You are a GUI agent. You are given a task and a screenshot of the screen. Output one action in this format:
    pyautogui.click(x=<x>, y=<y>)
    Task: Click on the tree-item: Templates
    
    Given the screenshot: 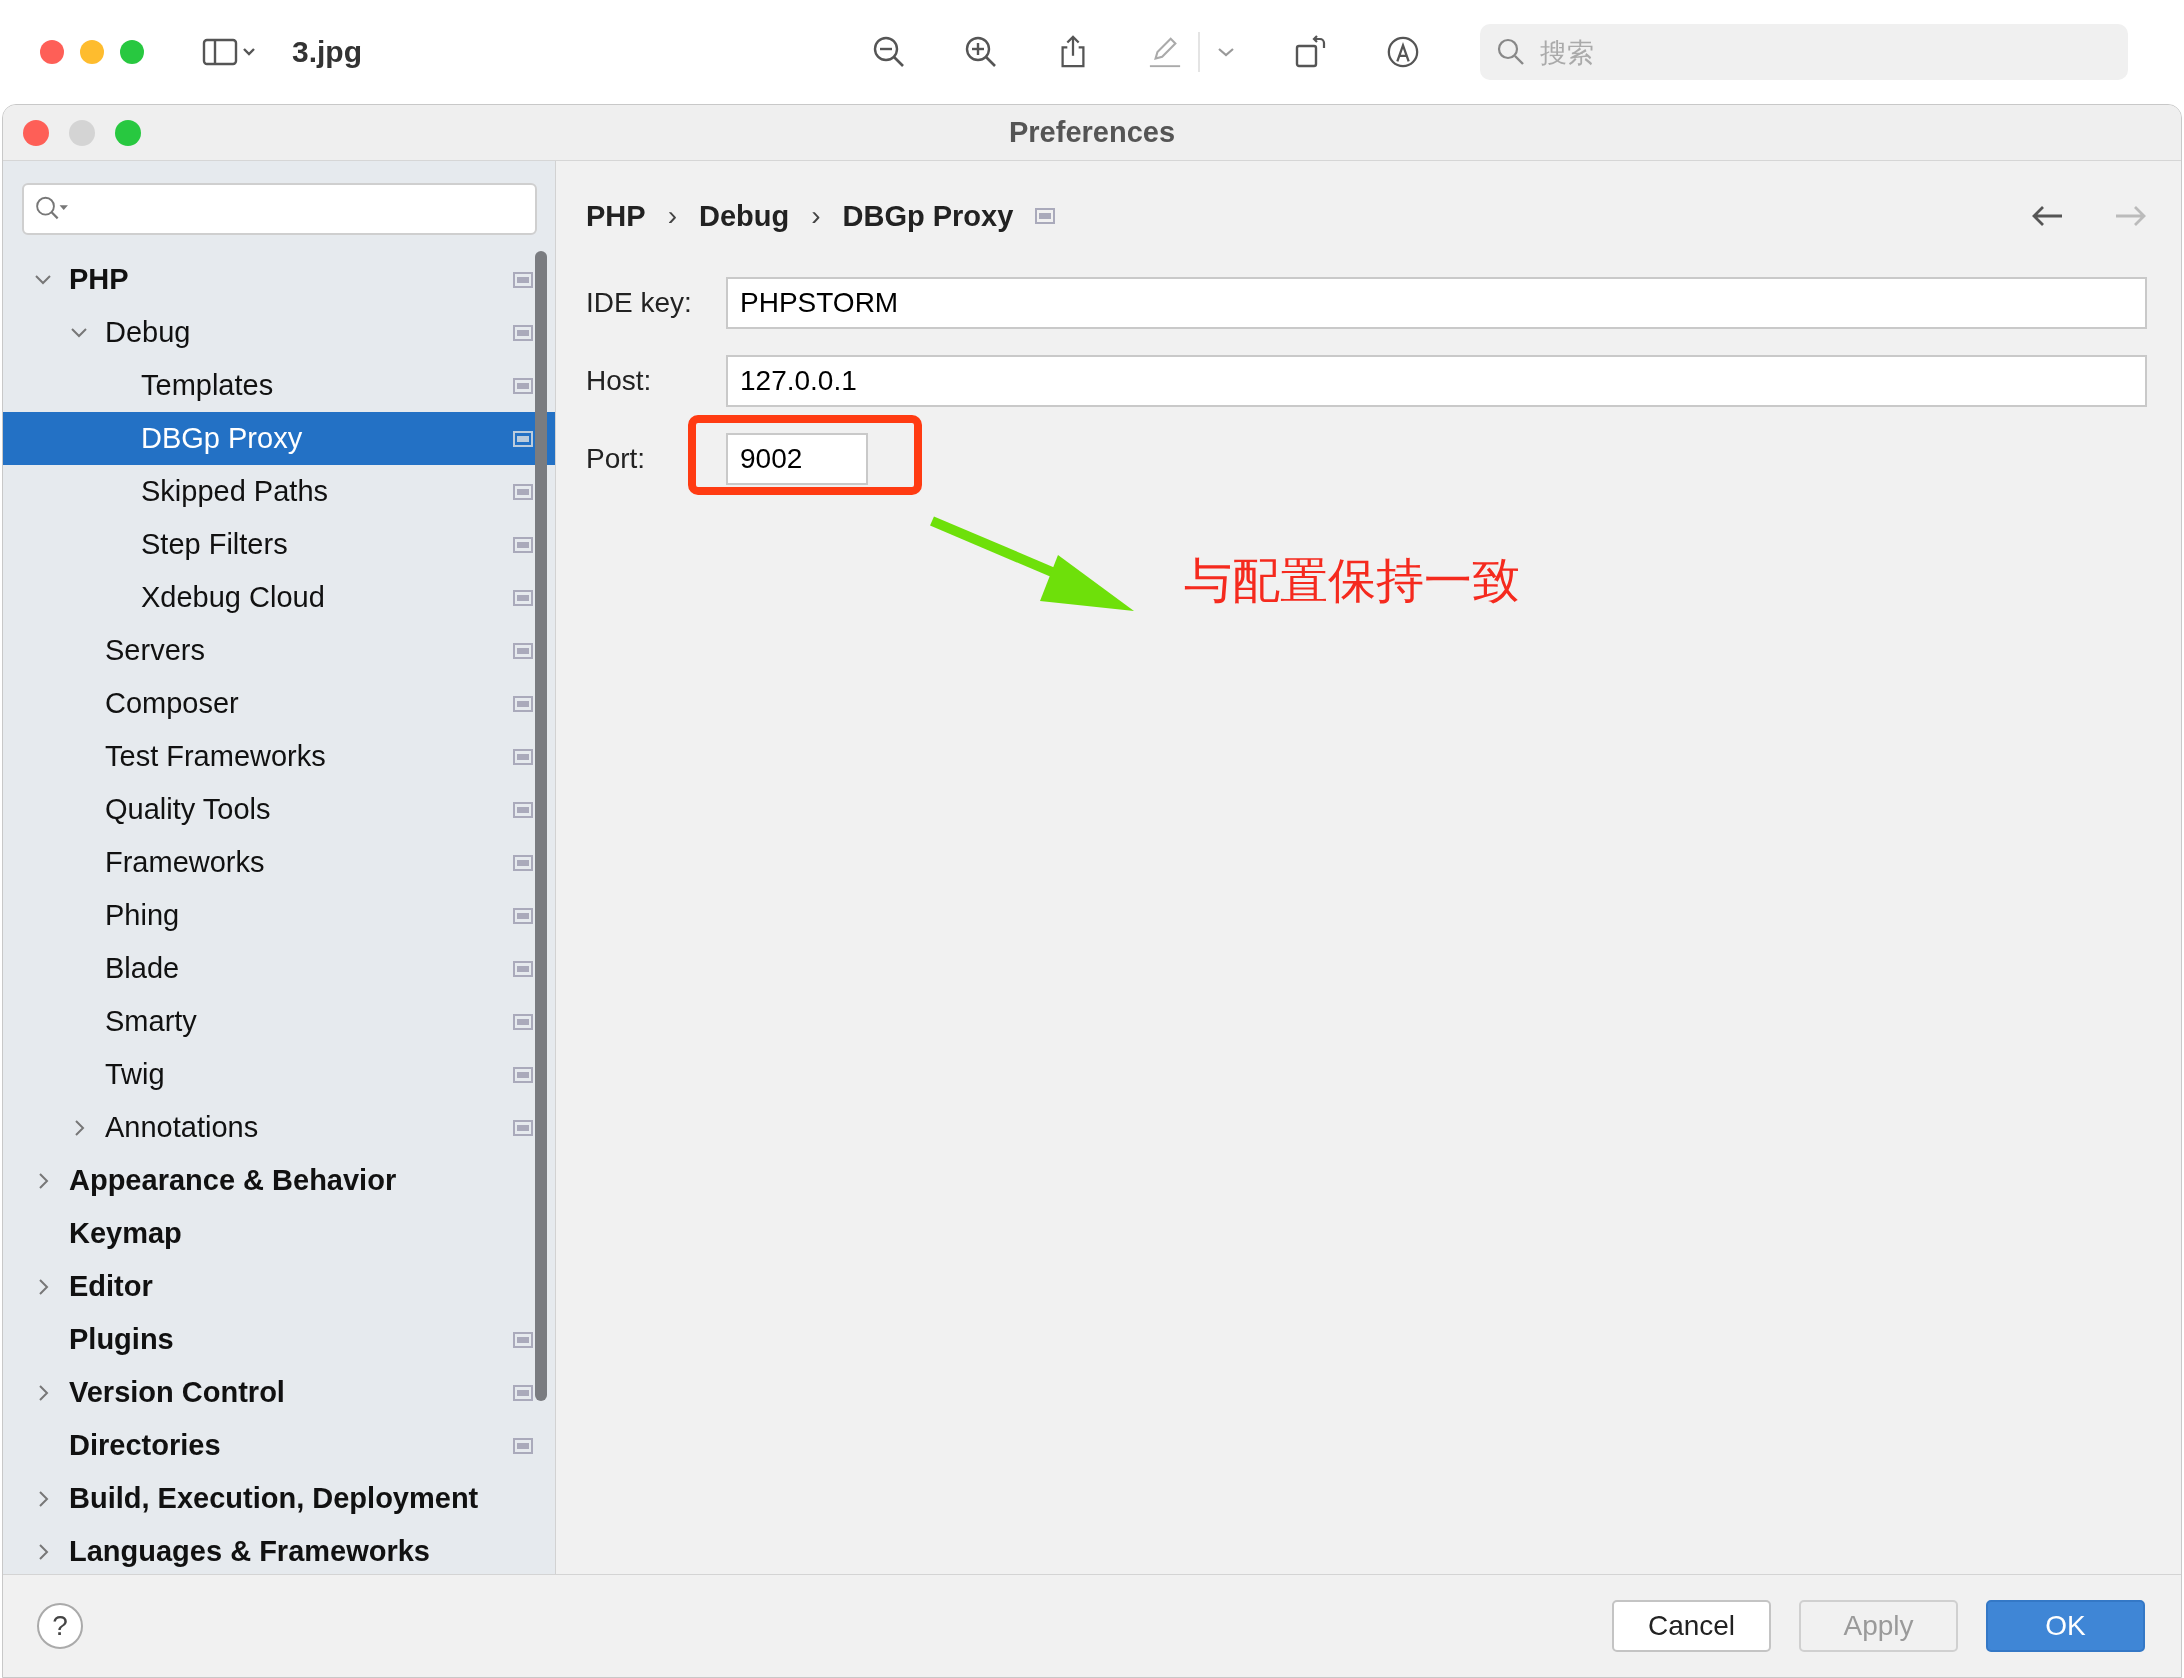 What is the action you would take?
    pyautogui.click(x=279, y=385)
    